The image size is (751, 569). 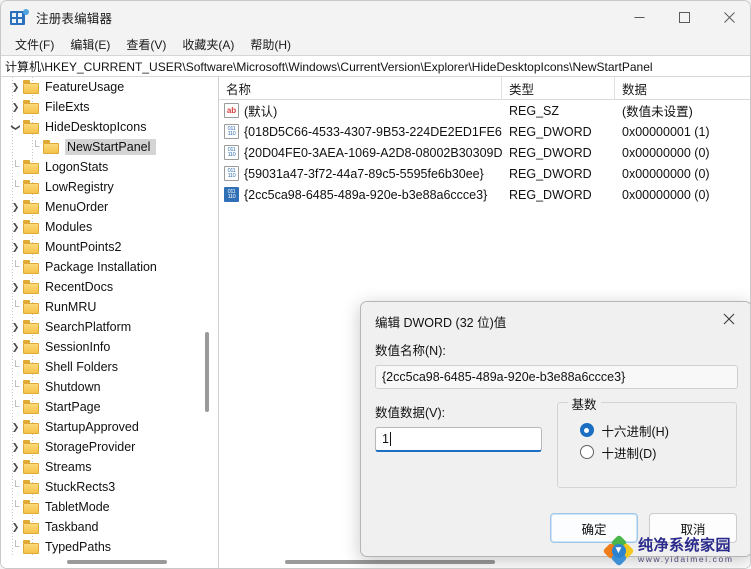 I want to click on tree-item-package-installation: └ Package Installation, so click(x=103, y=267).